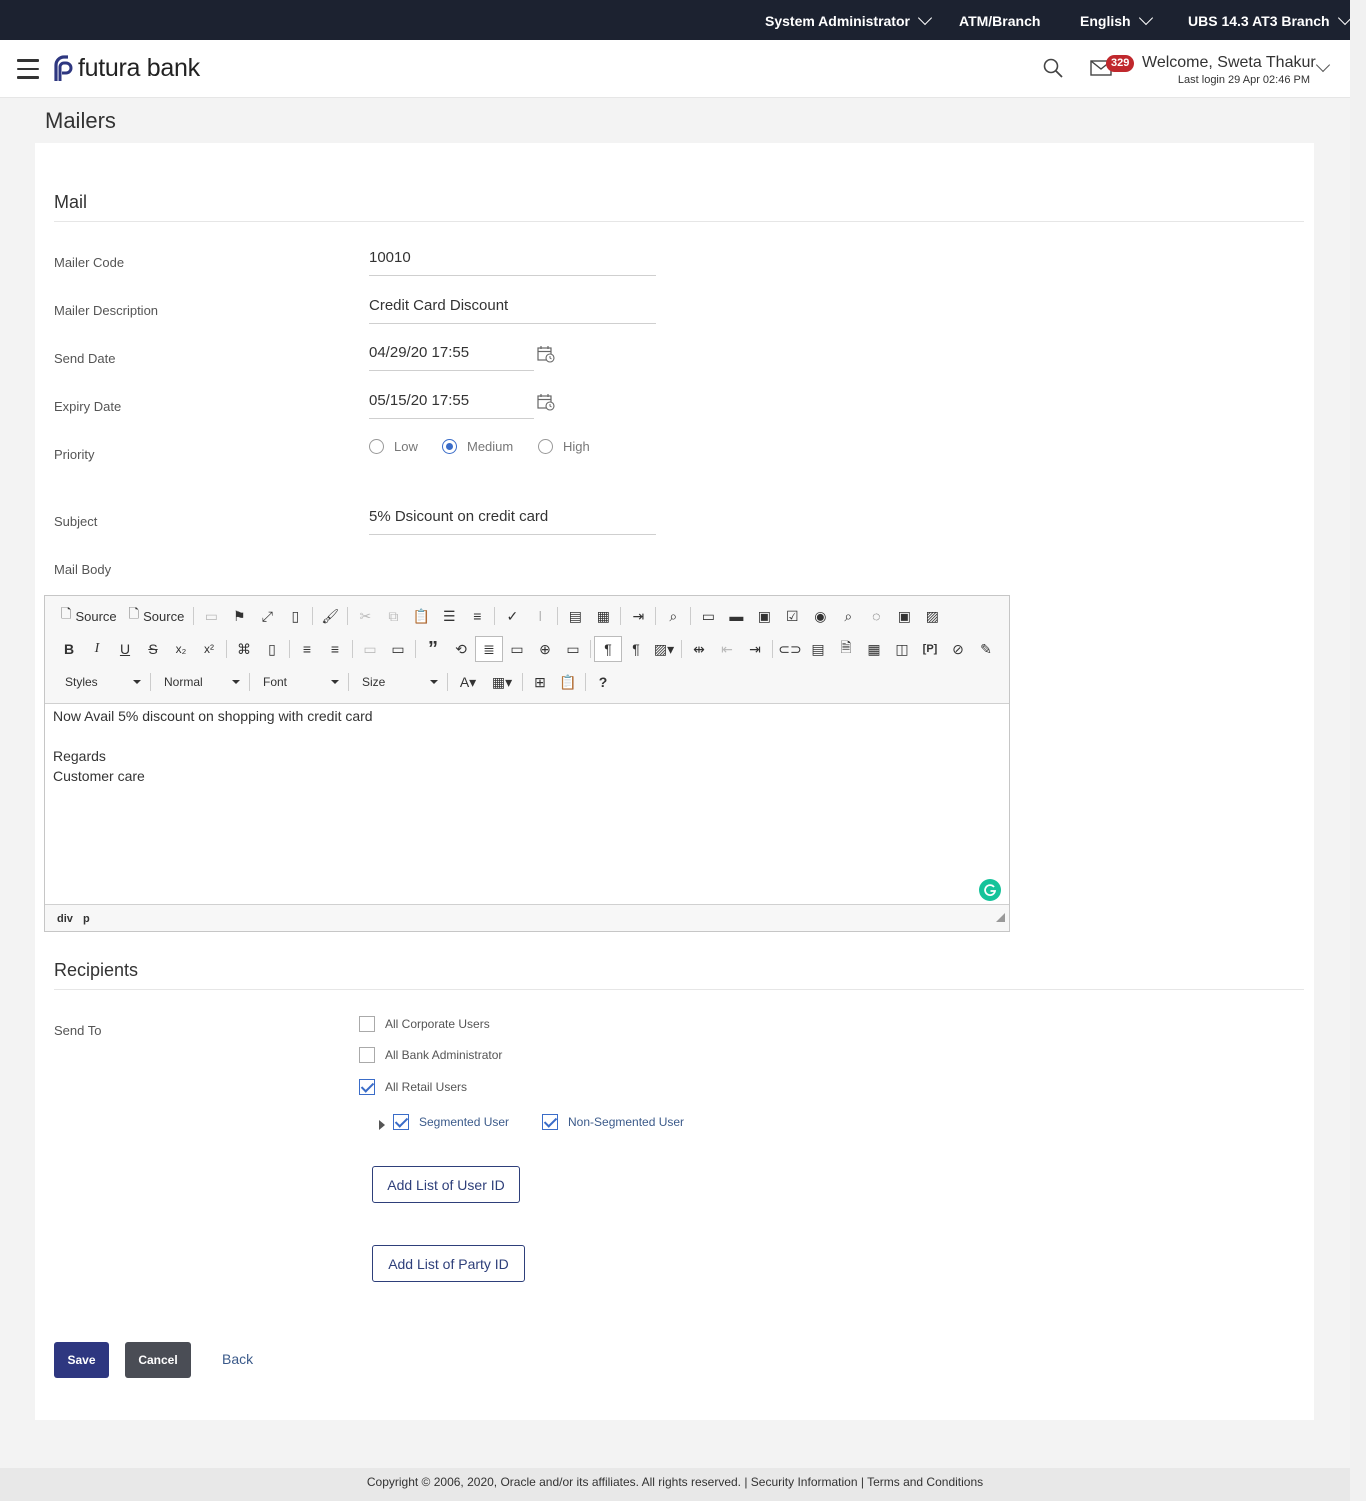 This screenshot has height=1501, width=1366. I want to click on link-icon: ⊂⊃, so click(790, 649).